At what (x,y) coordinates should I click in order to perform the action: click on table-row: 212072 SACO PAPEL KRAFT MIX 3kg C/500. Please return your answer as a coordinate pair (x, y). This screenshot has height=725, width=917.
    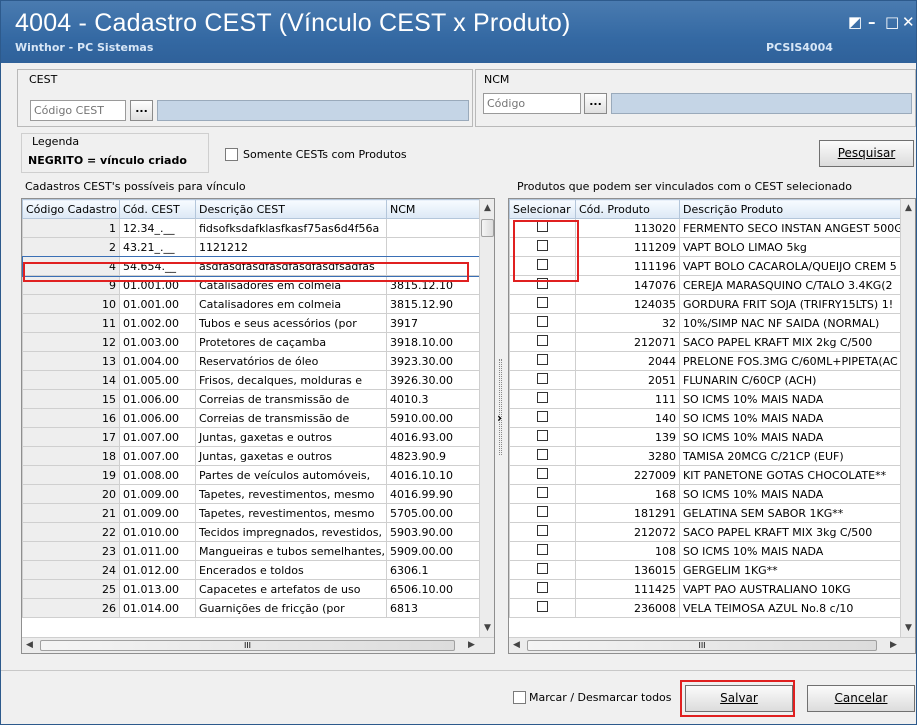
    Looking at the image, I should click on (705, 532).